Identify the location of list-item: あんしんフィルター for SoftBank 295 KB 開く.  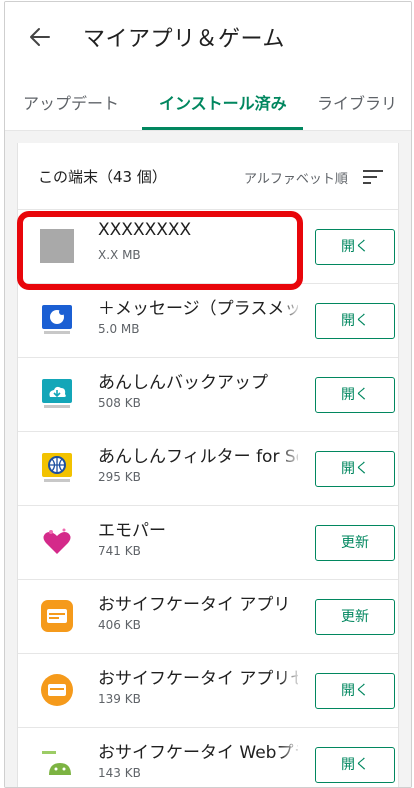
(208, 468).